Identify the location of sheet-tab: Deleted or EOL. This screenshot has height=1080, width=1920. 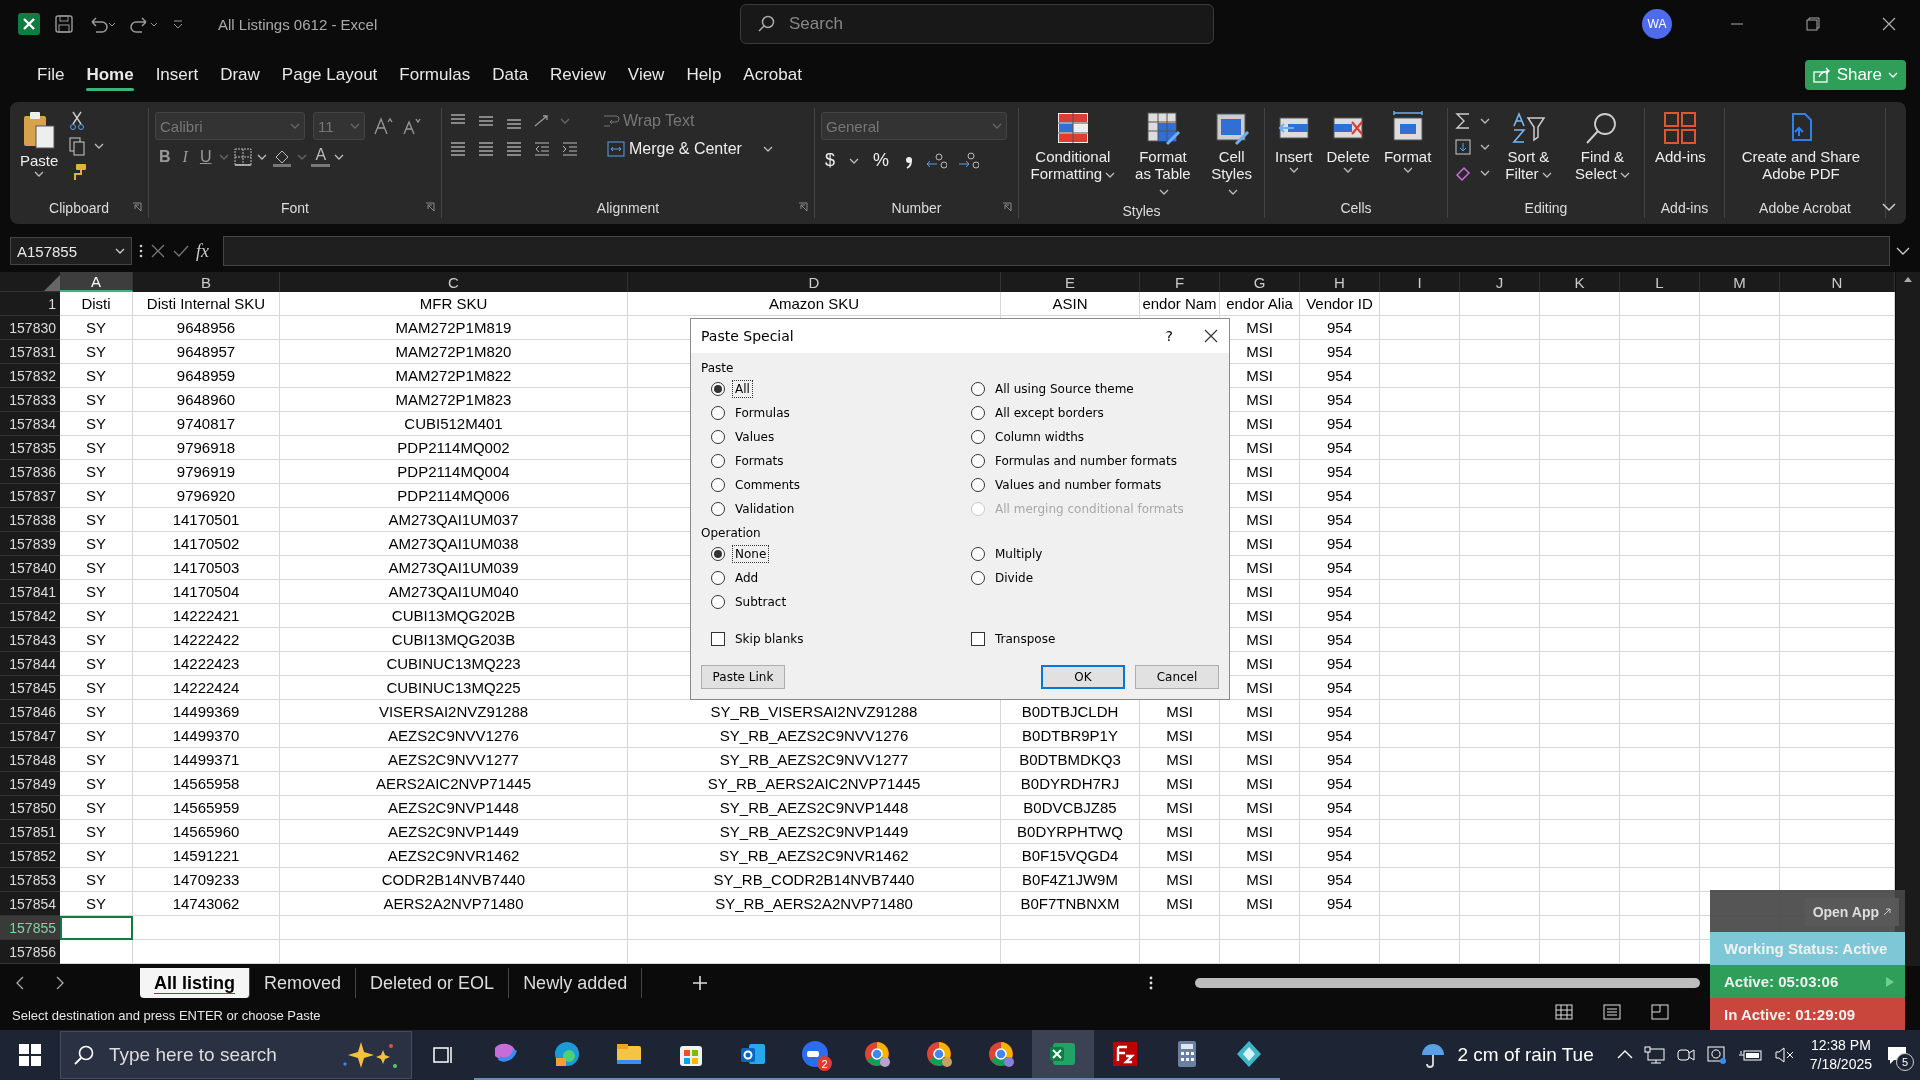
(433, 983).